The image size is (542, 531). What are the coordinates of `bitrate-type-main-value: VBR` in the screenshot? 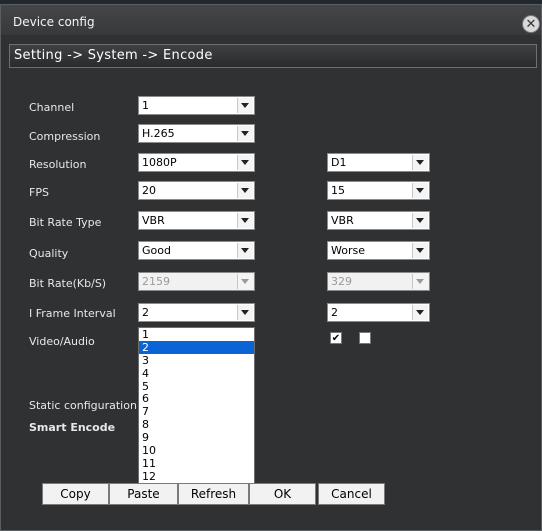 It's located at (153, 220).